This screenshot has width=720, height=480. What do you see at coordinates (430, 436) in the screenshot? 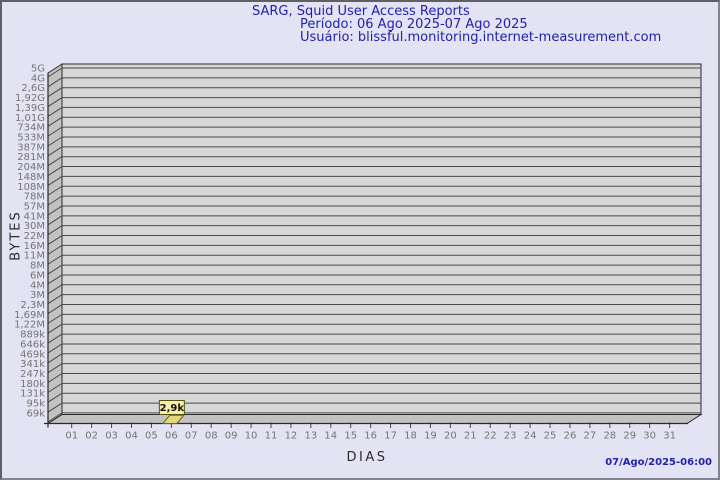
I see `x-tick-label: 19` at bounding box center [430, 436].